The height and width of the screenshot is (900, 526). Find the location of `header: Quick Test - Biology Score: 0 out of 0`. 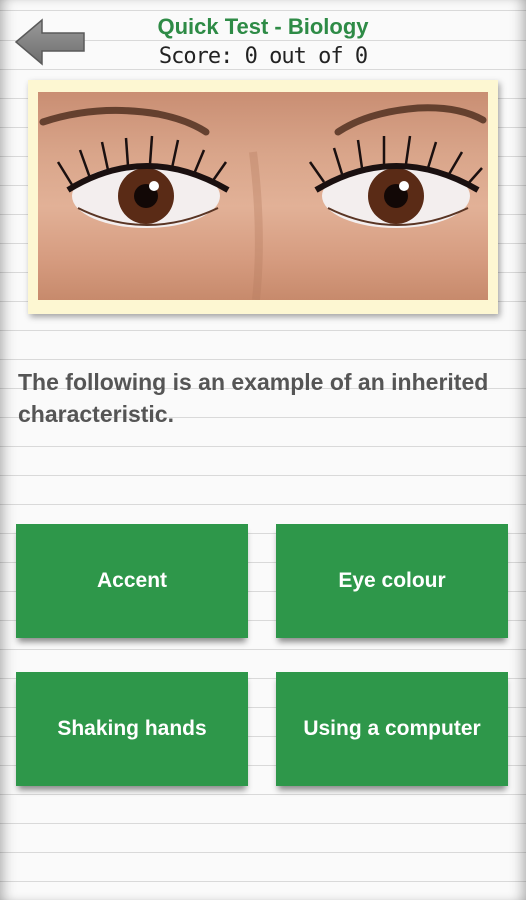

header: Quick Test - Biology Score: 0 out of 0 is located at coordinates (263, 40).